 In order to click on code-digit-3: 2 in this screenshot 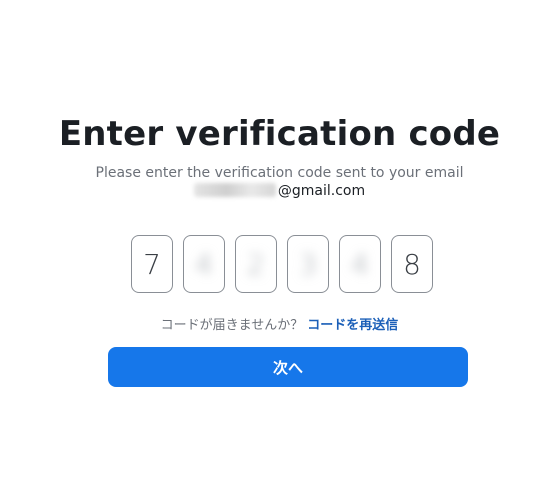, I will do `click(256, 264)`.